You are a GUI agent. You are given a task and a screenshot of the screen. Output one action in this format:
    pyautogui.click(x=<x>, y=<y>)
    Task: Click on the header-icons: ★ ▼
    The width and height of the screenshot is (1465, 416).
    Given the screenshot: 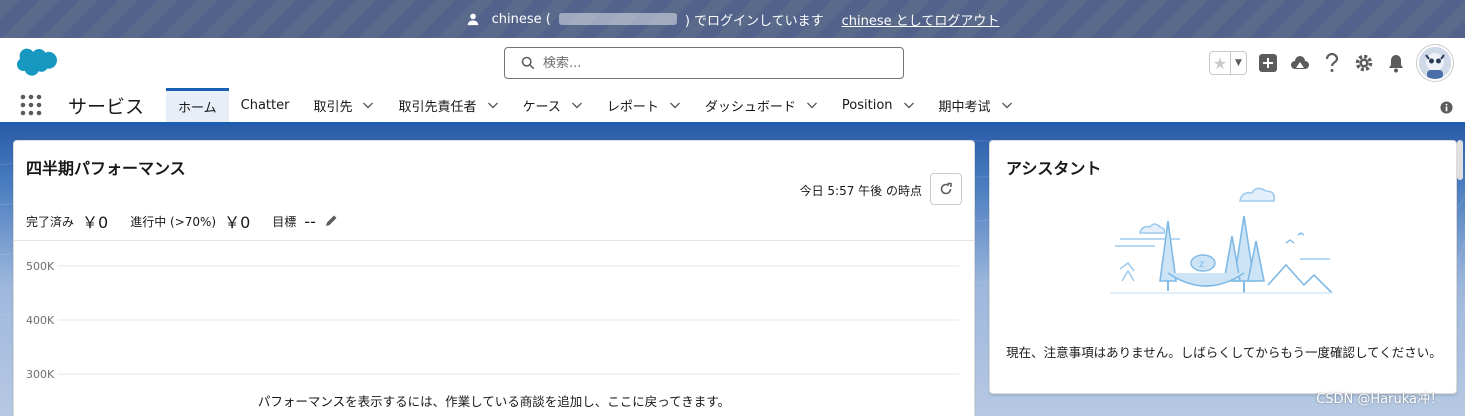 What is the action you would take?
    pyautogui.click(x=1331, y=63)
    